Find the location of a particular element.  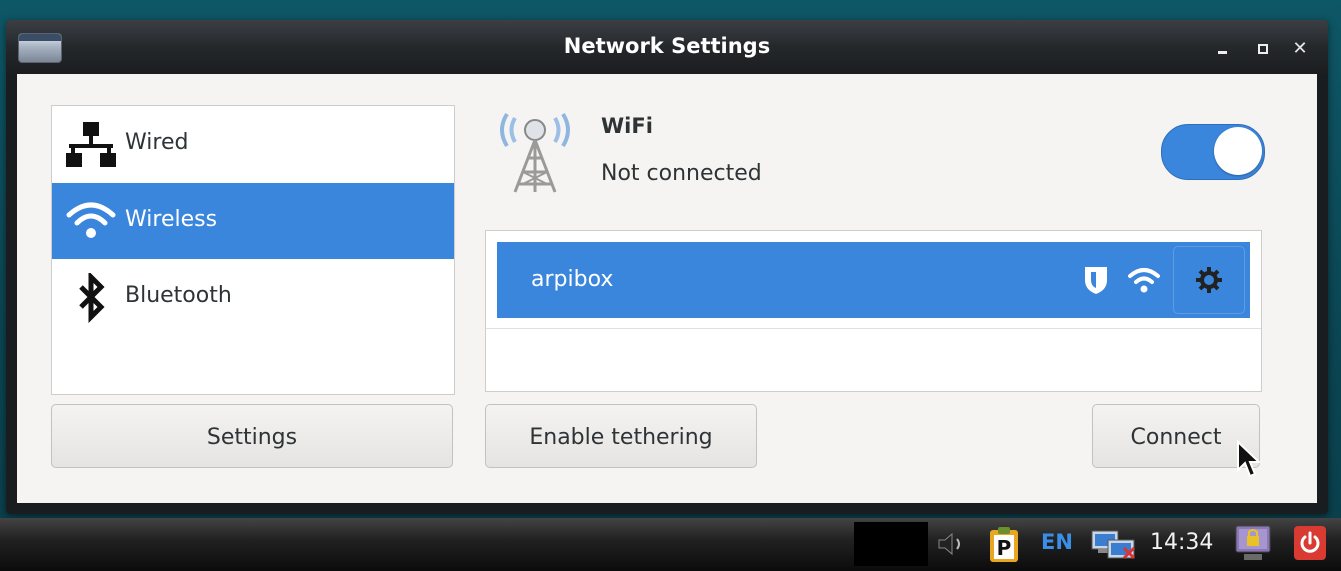

clipboard-icon: P is located at coordinates (1004, 545).